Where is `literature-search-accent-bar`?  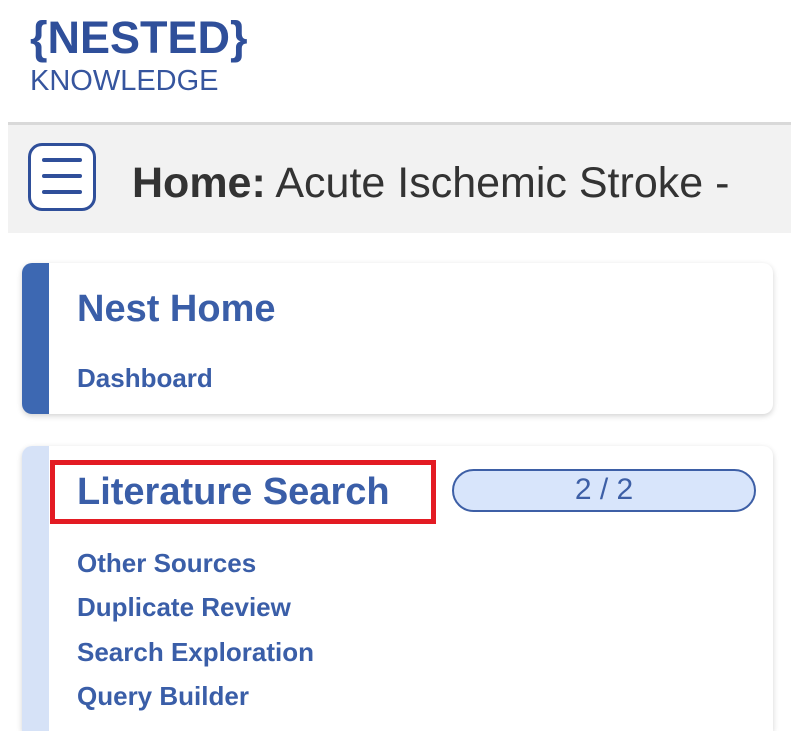
literature-search-accent-bar is located at coordinates (35, 588).